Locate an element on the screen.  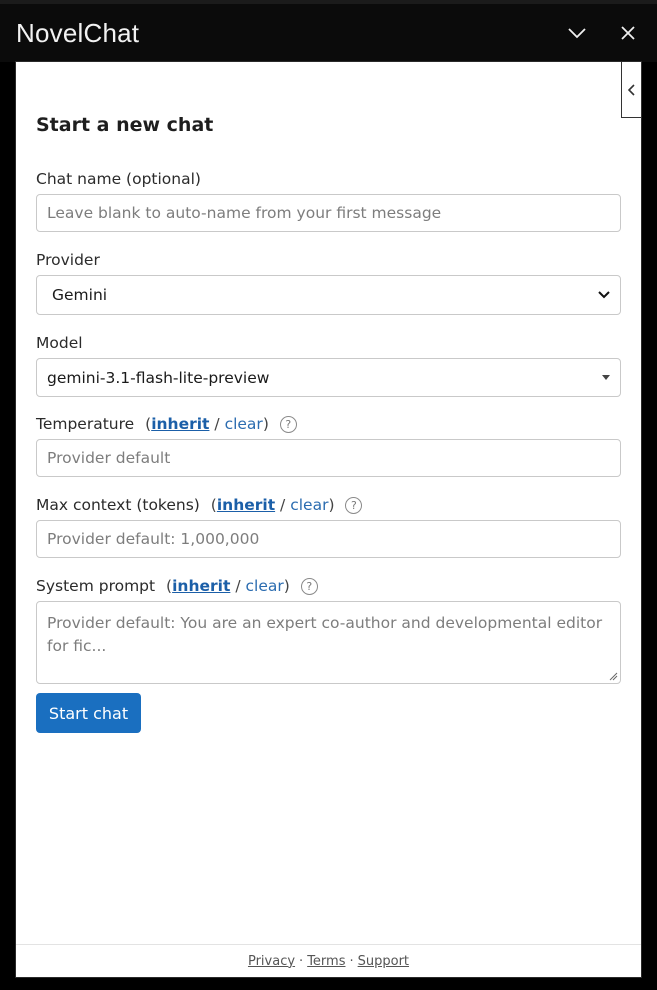
caret-down-icon is located at coordinates (606, 377).